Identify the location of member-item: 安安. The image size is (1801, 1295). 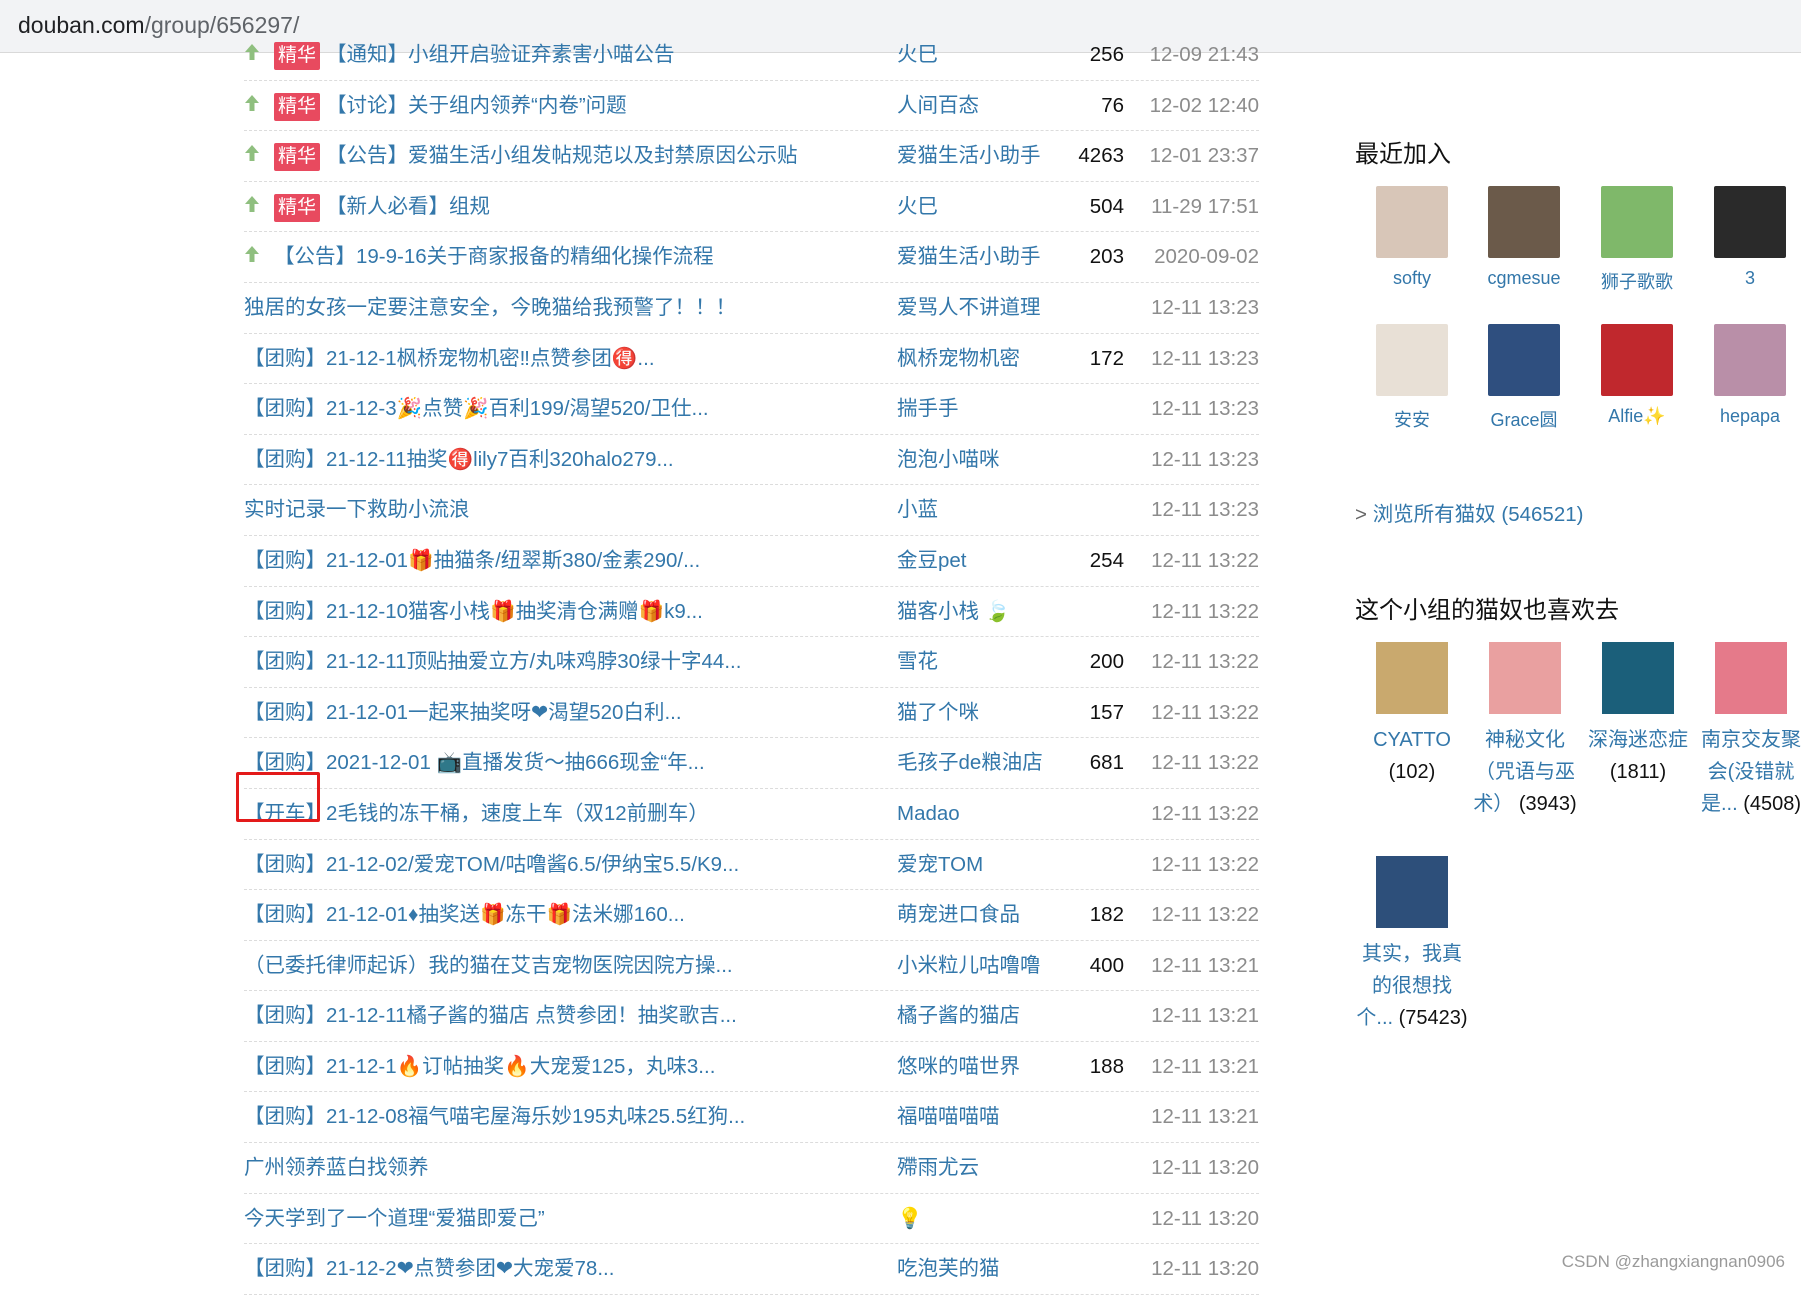
(1412, 378).